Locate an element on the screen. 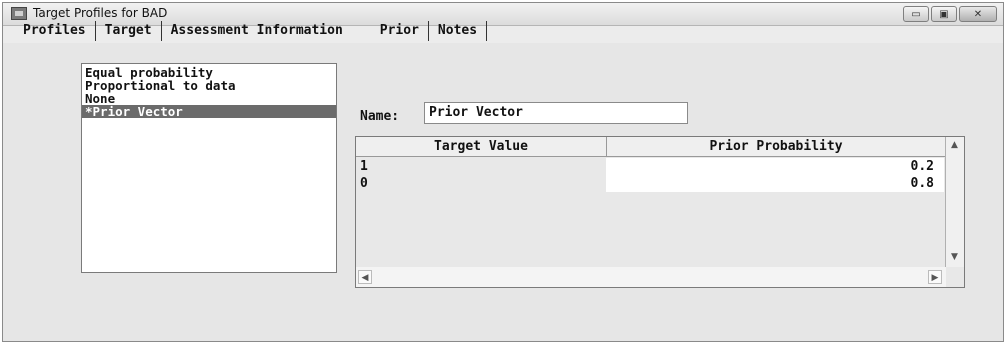 The image size is (1008, 346). tab-notes: Notes is located at coordinates (458, 31).